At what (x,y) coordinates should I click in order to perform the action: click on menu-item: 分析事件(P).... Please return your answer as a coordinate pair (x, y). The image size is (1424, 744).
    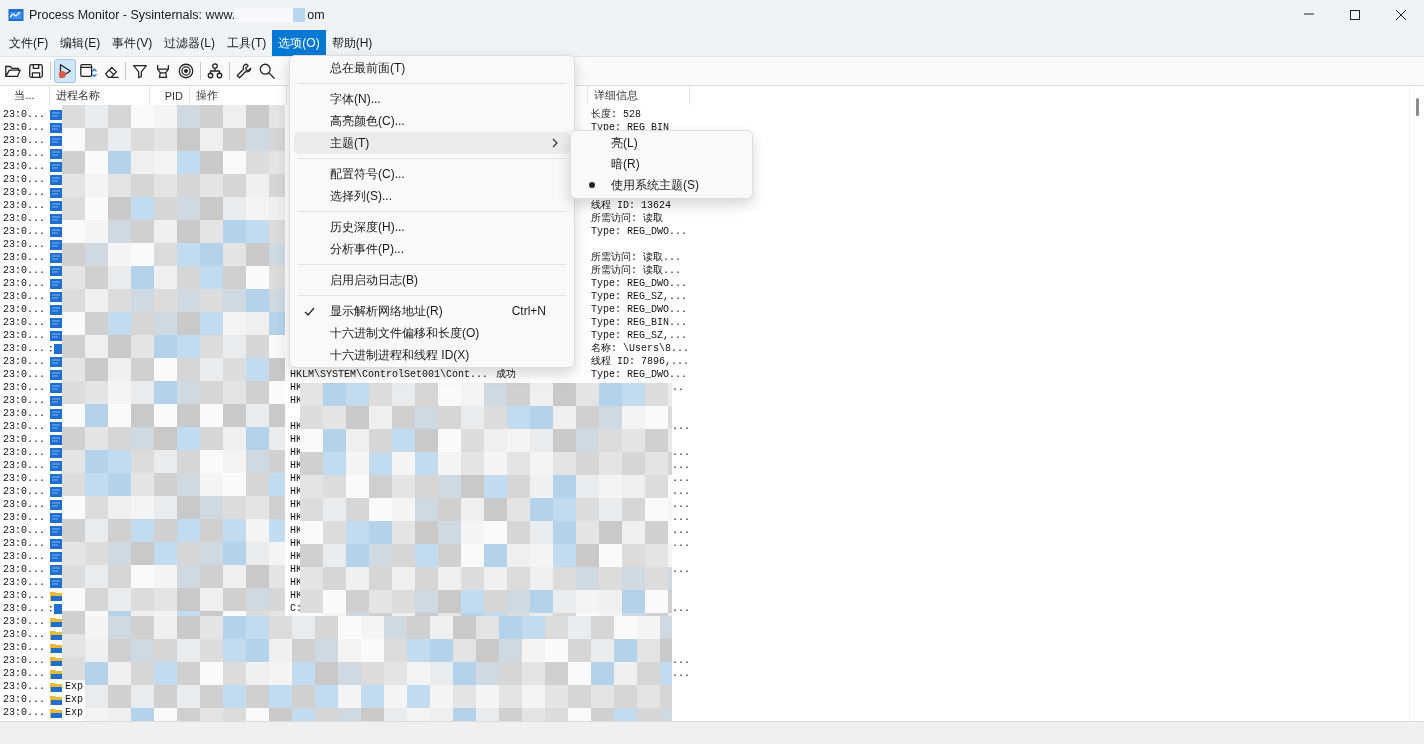
    Looking at the image, I should click on (432, 249).